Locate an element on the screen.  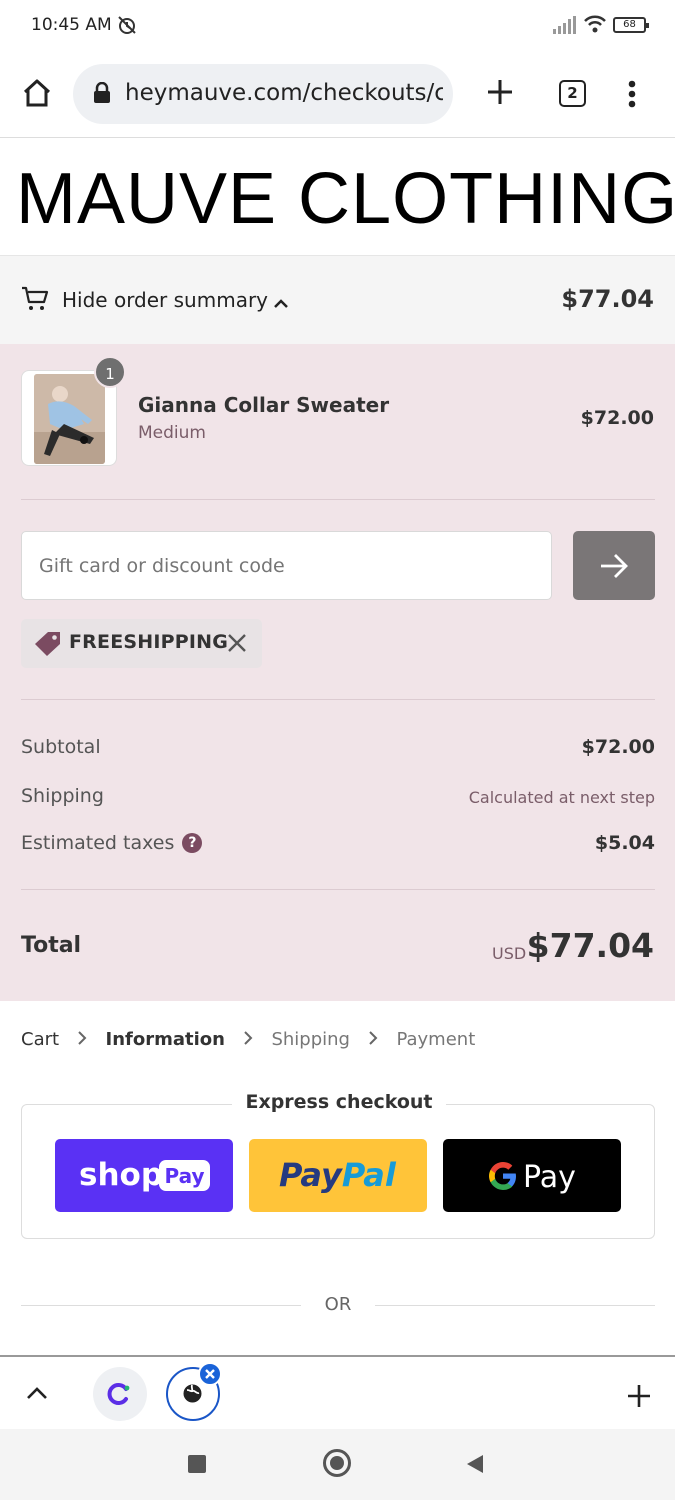
paypal-logo: PayPal is located at coordinates (338, 1175).